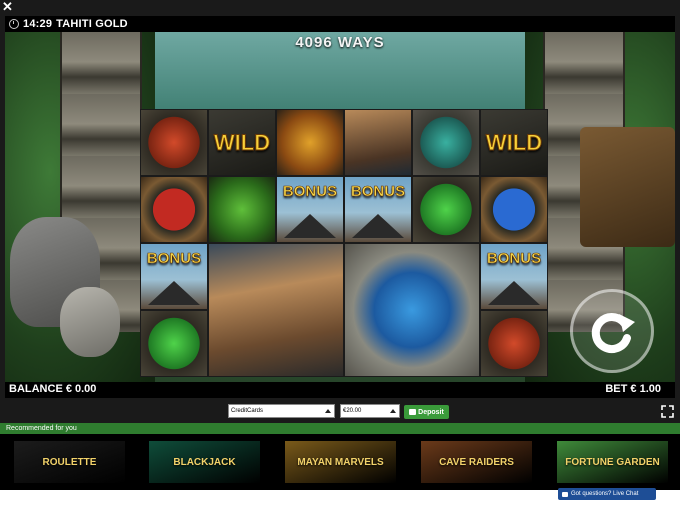 The image size is (680, 511). Describe the element at coordinates (613, 333) in the screenshot. I see `spin-arrow-icon` at that location.